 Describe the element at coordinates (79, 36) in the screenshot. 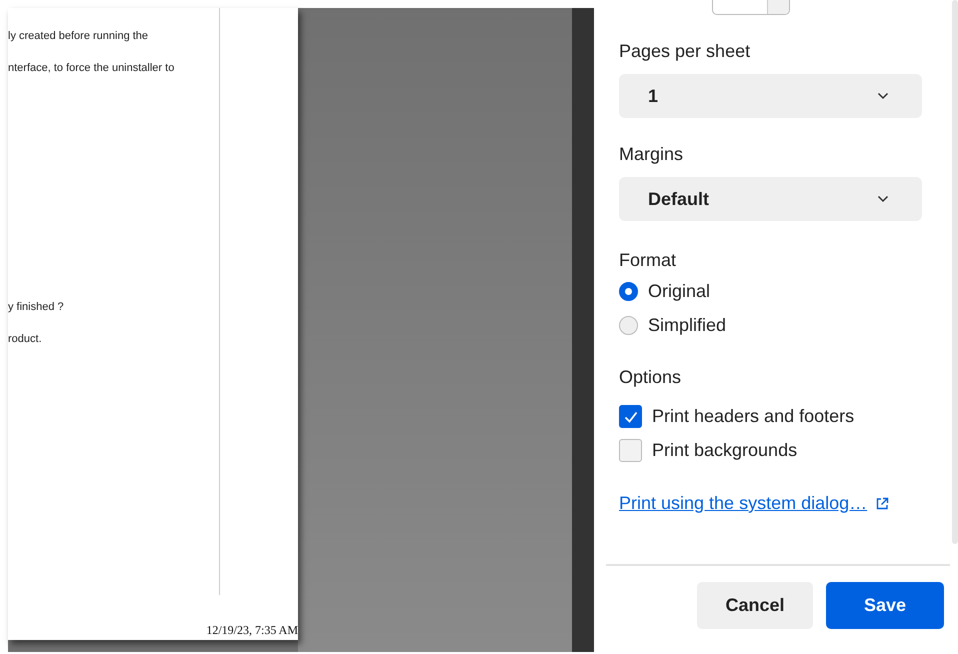

I see `page-text: ly created before running the` at that location.